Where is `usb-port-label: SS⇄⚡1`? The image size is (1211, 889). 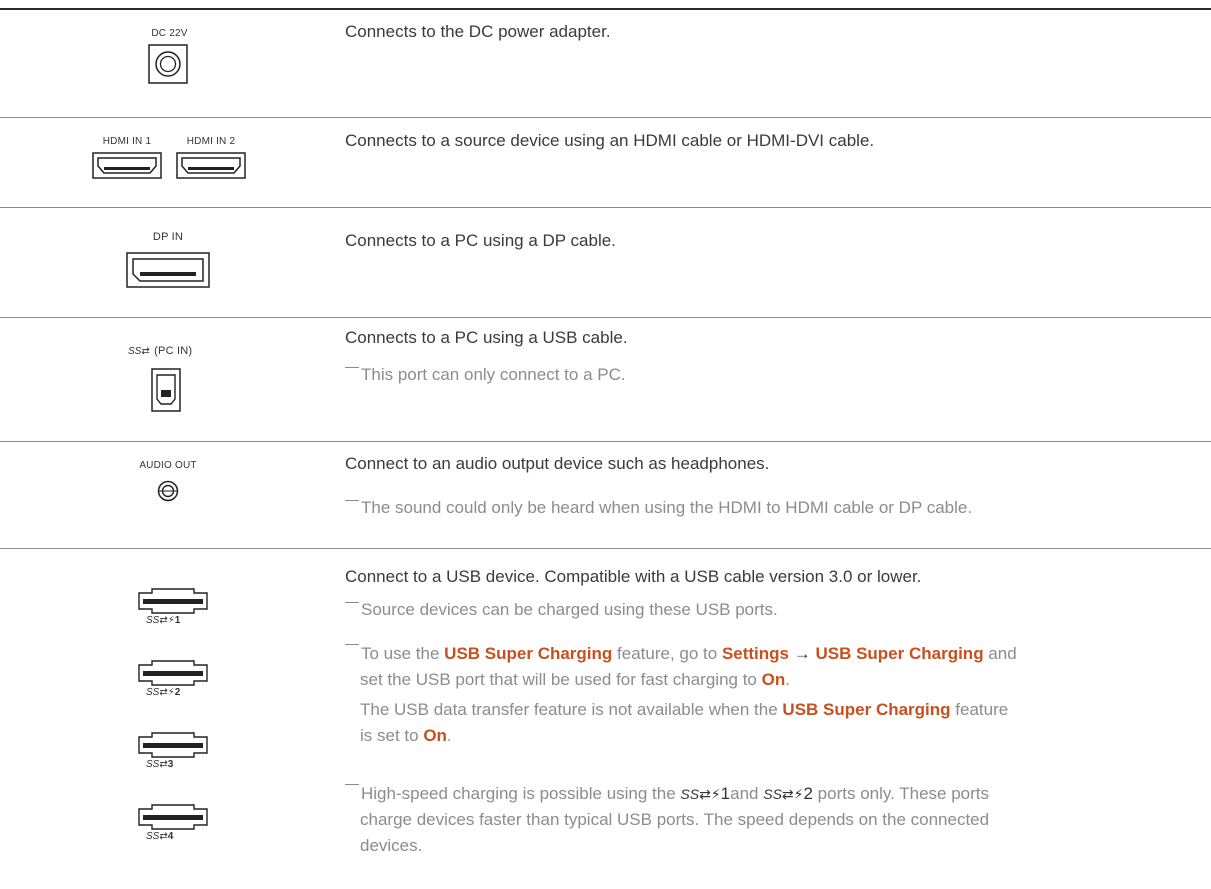 usb-port-label: SS⇄⚡1 is located at coordinates (178, 620).